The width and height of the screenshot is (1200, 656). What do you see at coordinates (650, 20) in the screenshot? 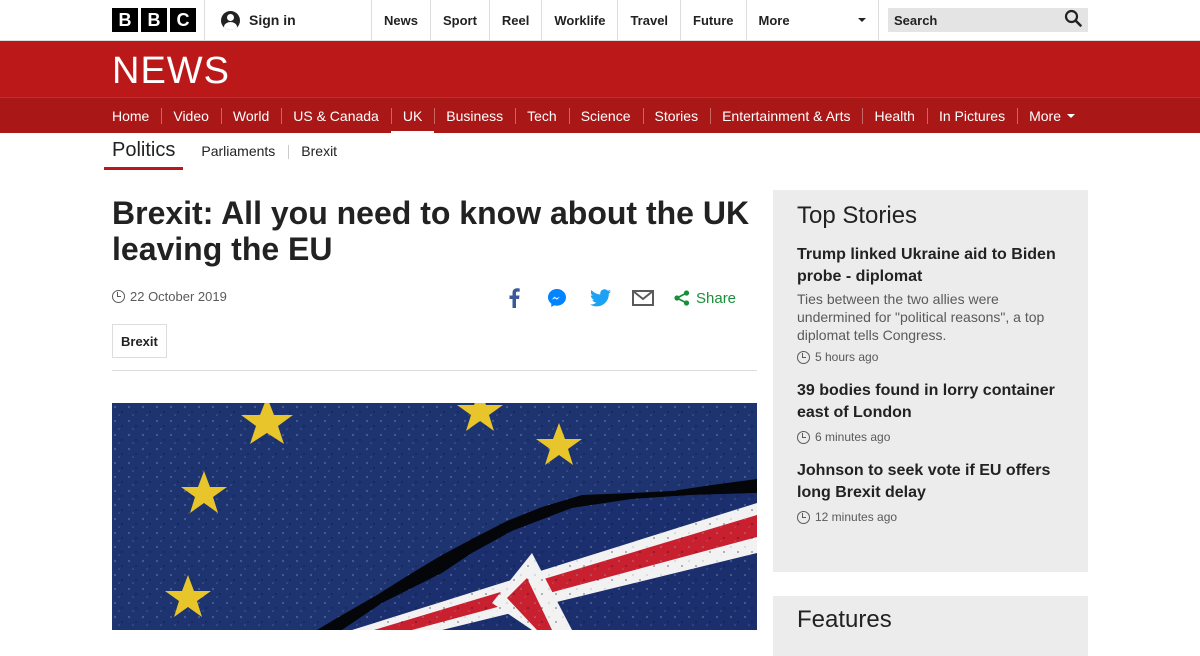
I see `global-nav-travel: Travel` at bounding box center [650, 20].